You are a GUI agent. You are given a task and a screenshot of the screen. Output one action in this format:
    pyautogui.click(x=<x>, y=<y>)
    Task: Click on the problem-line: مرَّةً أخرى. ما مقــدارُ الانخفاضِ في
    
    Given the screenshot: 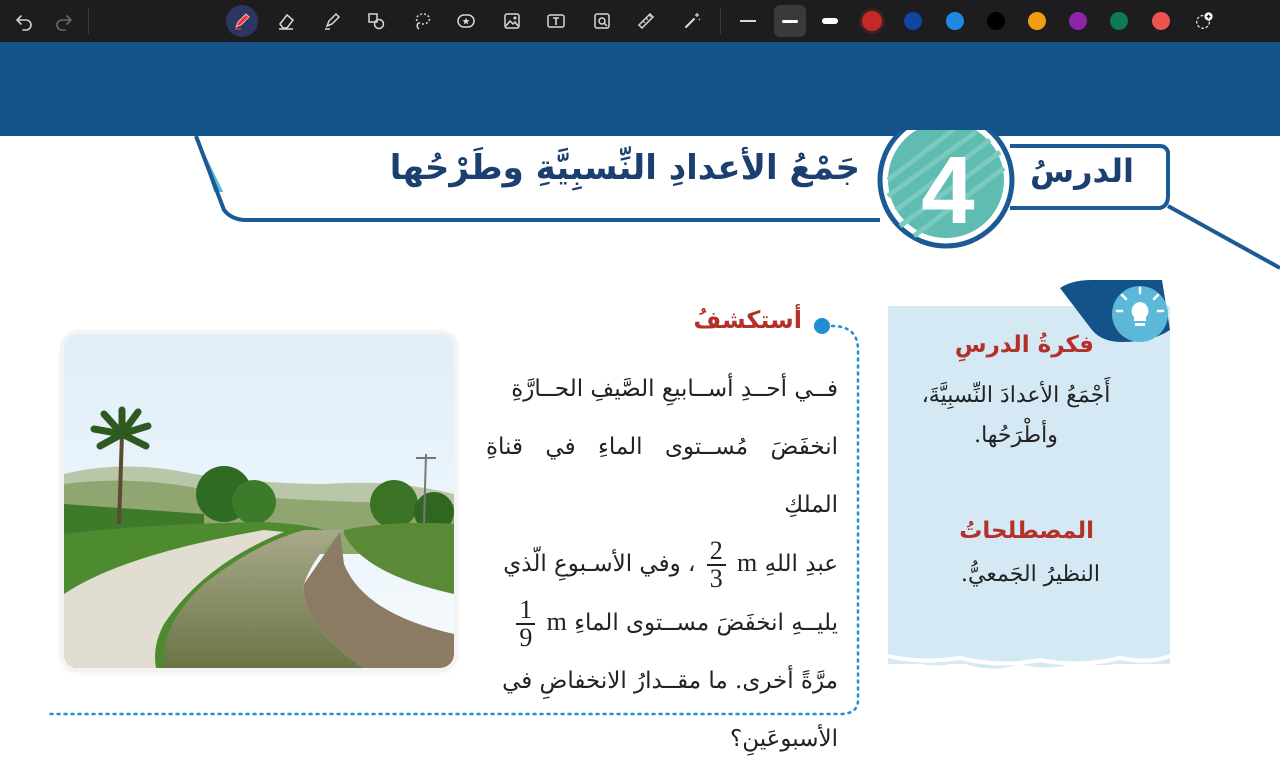 What is the action you would take?
    pyautogui.click(x=670, y=681)
    